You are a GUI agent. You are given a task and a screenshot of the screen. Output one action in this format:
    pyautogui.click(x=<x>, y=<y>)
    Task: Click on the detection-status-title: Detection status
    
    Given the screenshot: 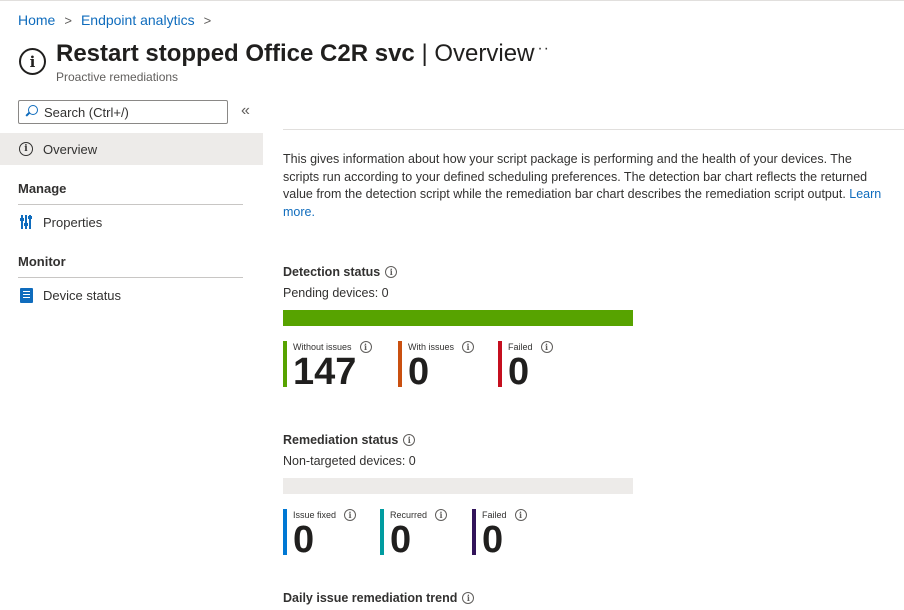 What is the action you would take?
    pyautogui.click(x=332, y=272)
    